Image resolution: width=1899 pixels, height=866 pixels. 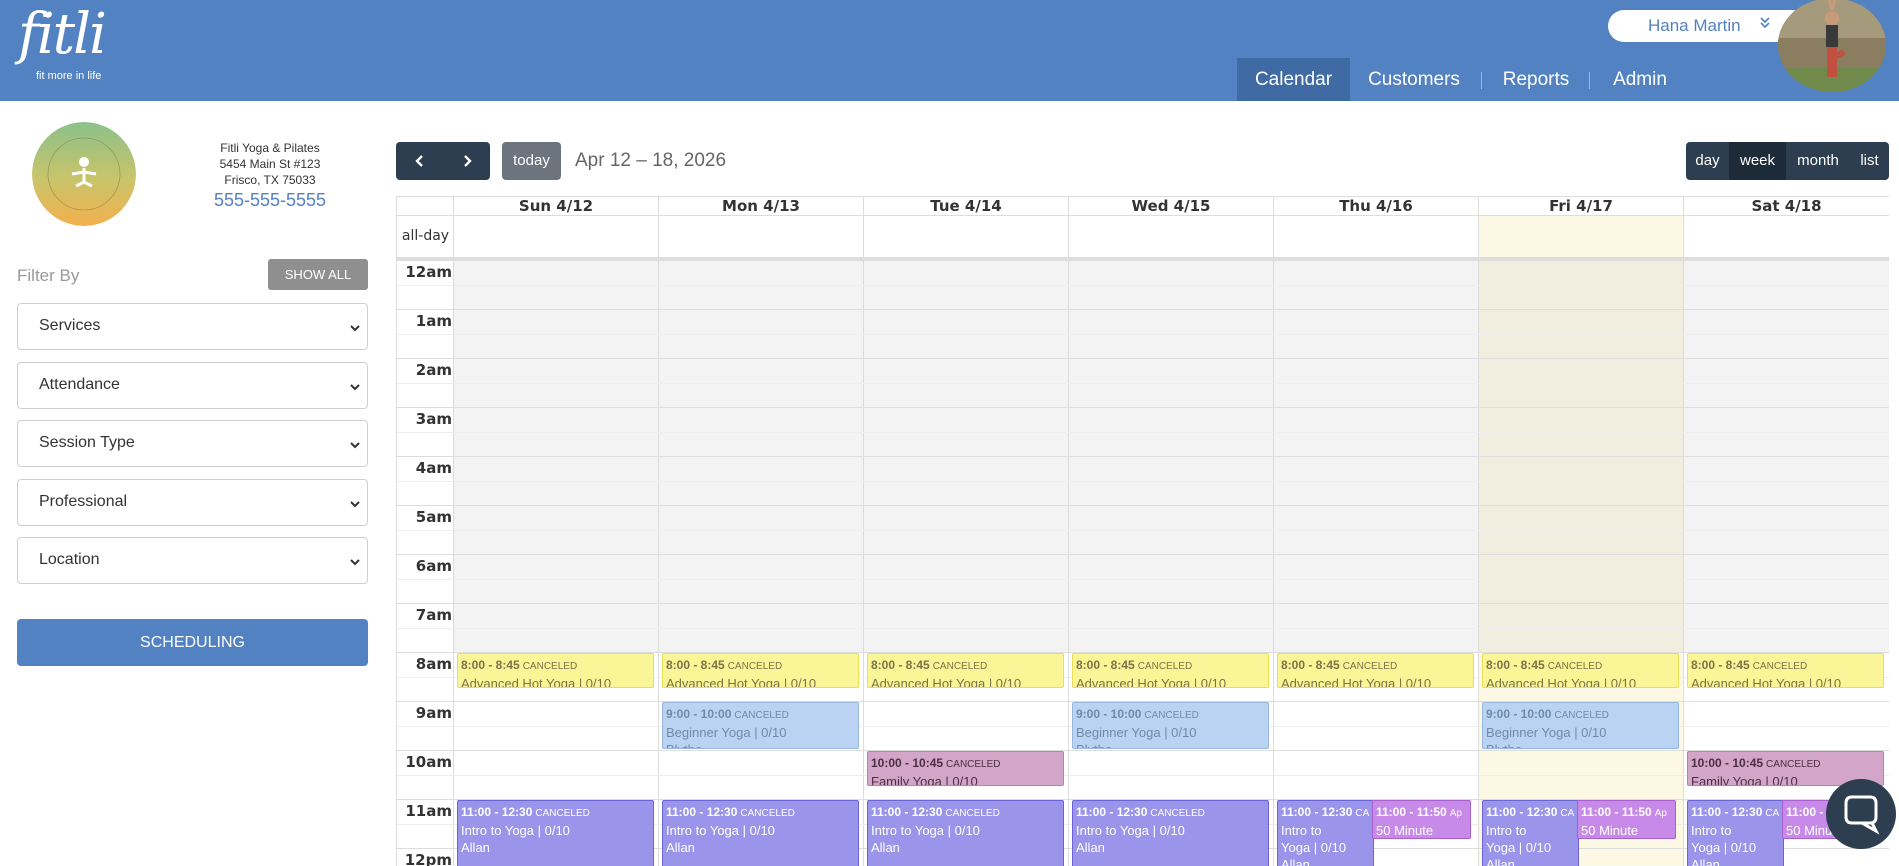 I want to click on fitli-logo: fitli fit more in life, so click(x=71, y=48).